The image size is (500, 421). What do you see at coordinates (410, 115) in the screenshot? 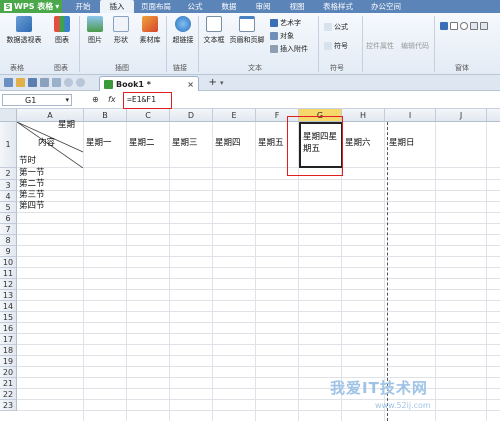
I see `column-header-I: I` at bounding box center [410, 115].